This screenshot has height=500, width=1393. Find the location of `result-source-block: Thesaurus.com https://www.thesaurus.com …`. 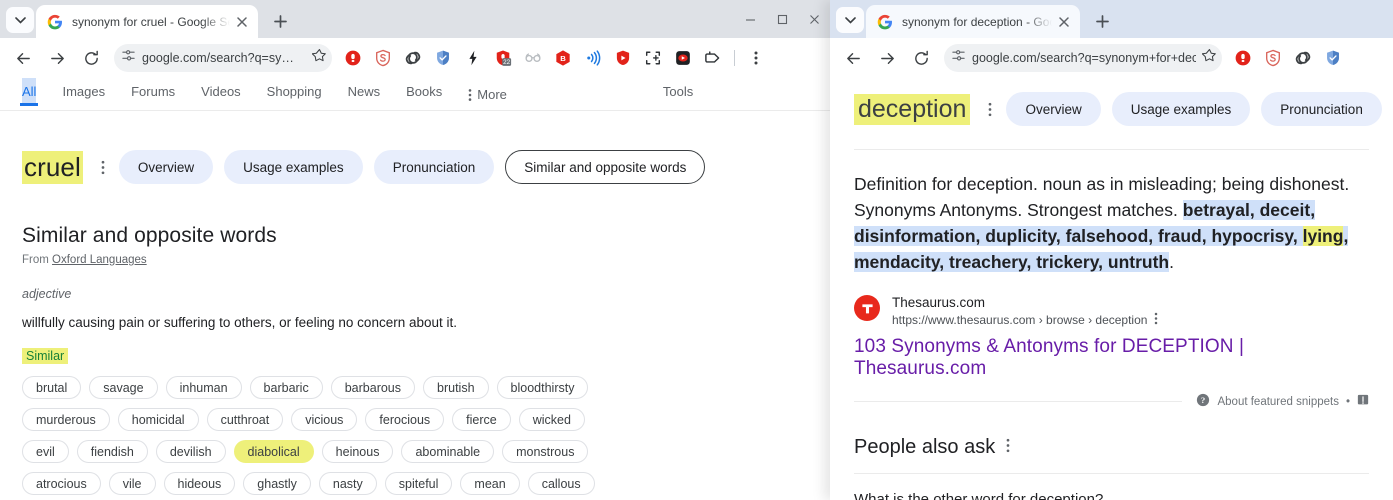

result-source-block: Thesaurus.com https://www.thesaurus.com … is located at coordinates (1111, 311).